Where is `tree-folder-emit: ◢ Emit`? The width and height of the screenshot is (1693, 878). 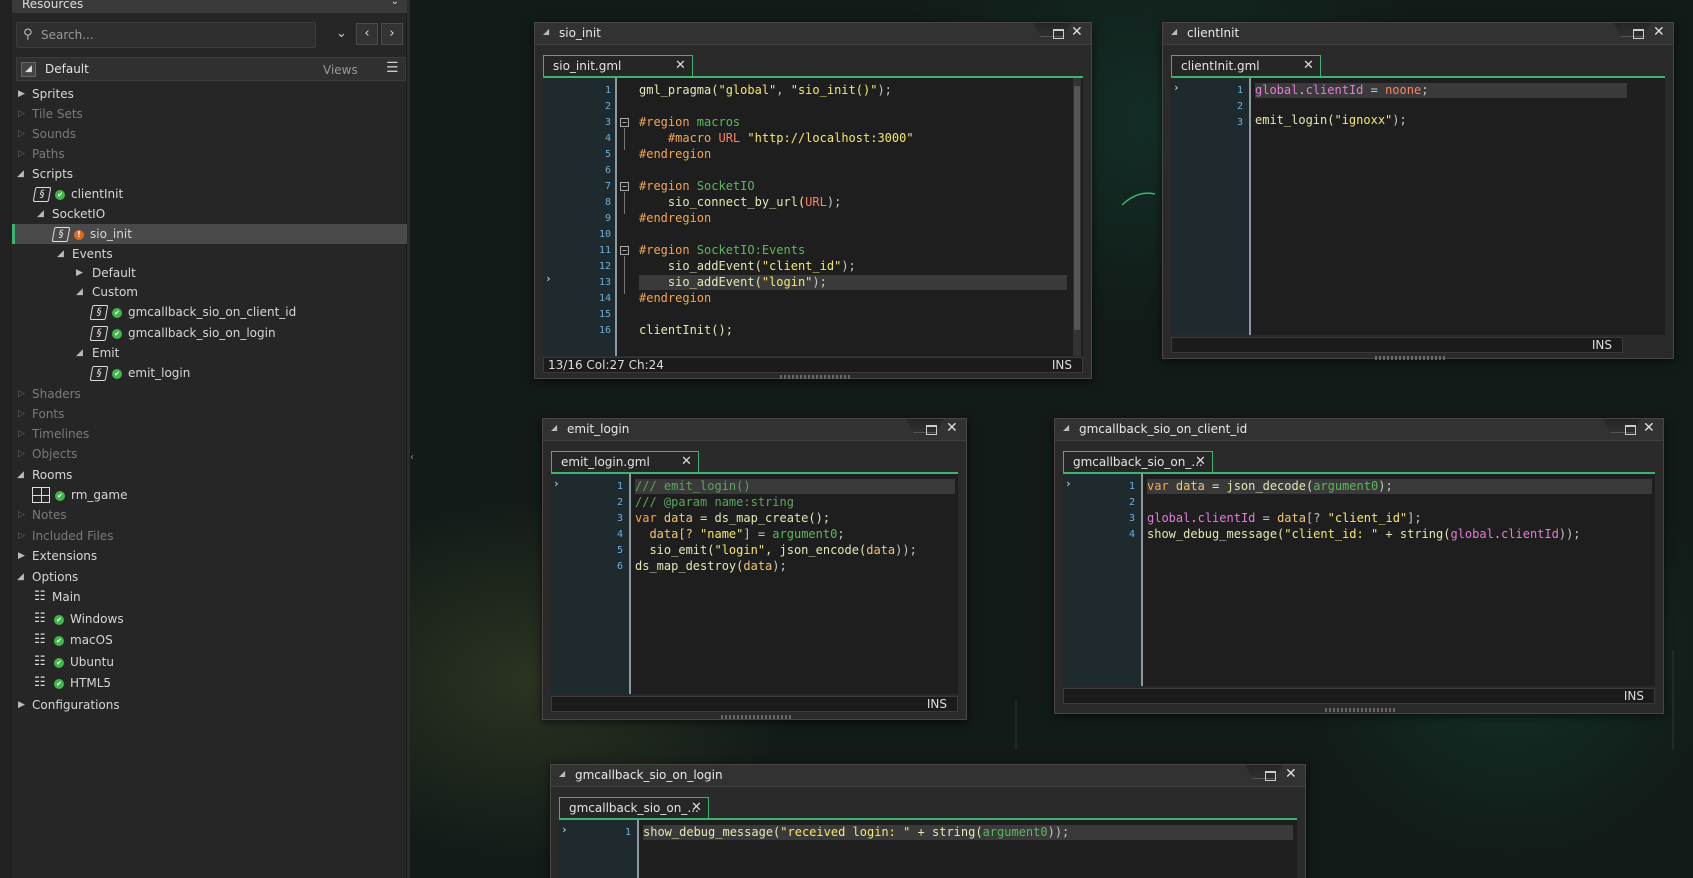 tree-folder-emit: ◢ Emit is located at coordinates (209, 353).